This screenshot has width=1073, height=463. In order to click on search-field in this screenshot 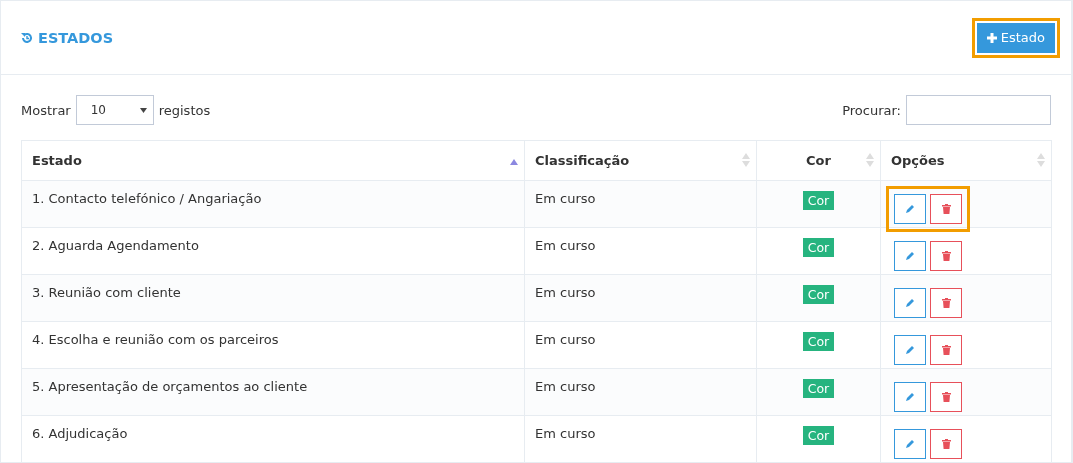, I will do `click(978, 110)`.